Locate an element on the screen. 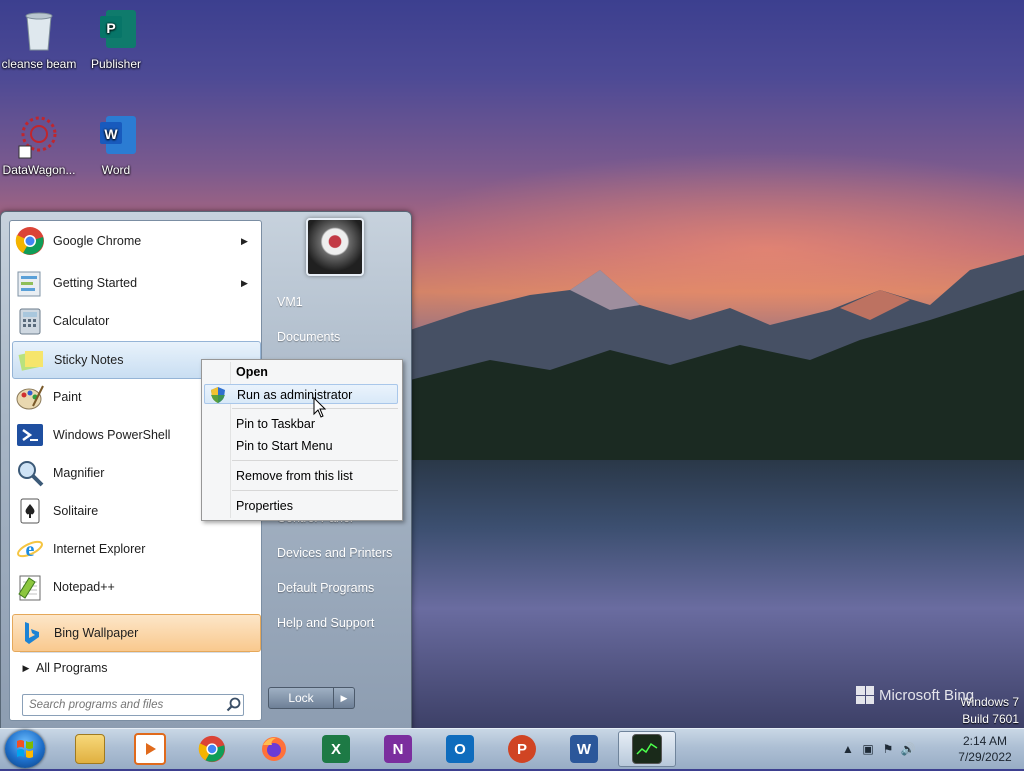  context-run-as-administrator: Run as administrator is located at coordinates (301, 394).